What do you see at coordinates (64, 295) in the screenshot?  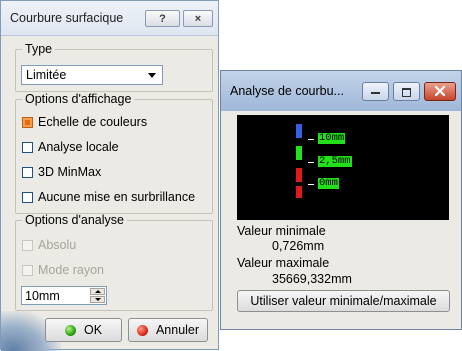 I see `value-spinner: 10mm` at bounding box center [64, 295].